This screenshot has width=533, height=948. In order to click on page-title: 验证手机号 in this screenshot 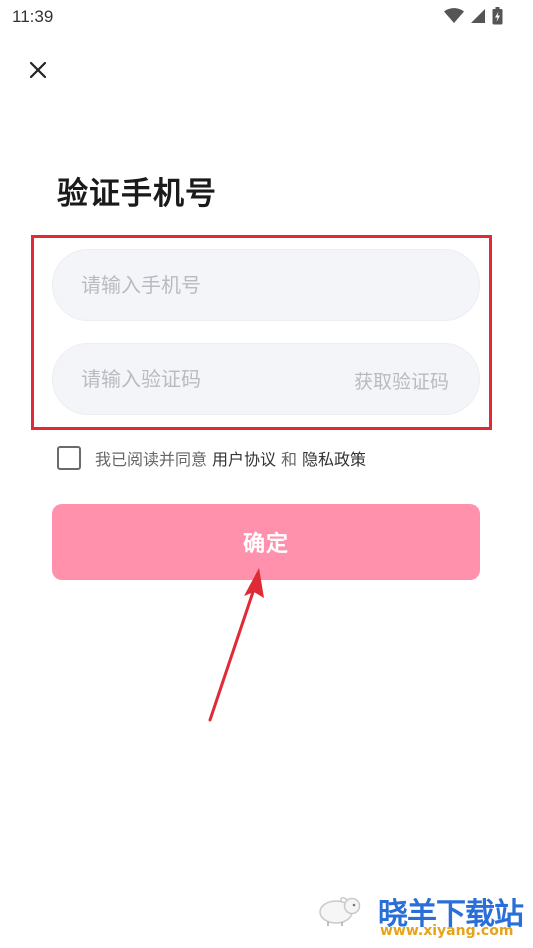, I will do `click(137, 194)`.